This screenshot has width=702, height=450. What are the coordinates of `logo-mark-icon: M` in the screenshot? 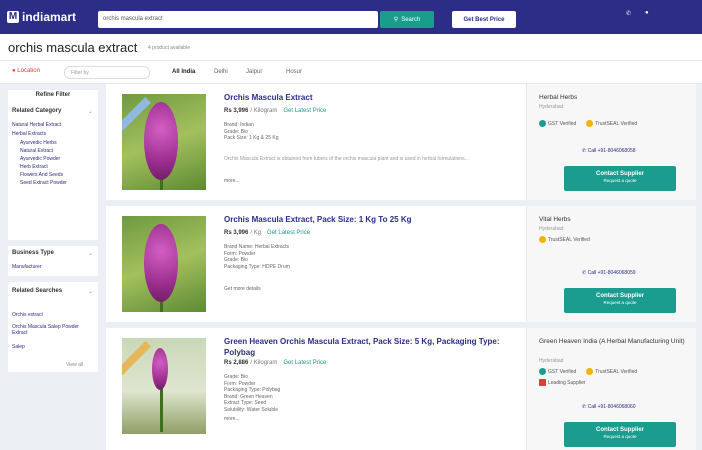 It's located at (13, 17).